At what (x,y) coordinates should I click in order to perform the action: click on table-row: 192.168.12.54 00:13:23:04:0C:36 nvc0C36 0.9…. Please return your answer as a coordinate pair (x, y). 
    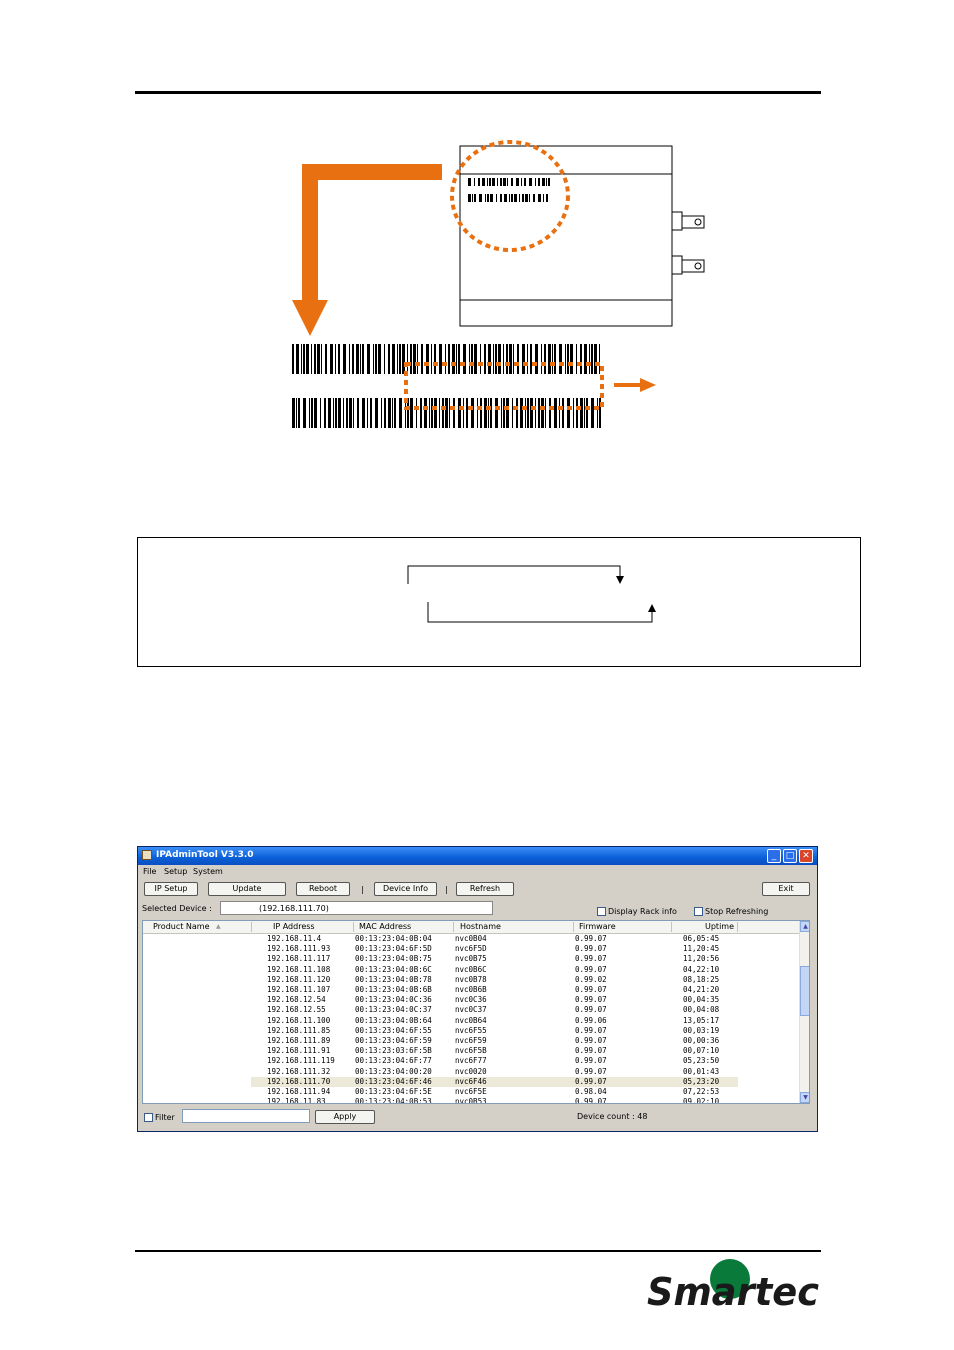
    Looking at the image, I should click on (471, 1000).